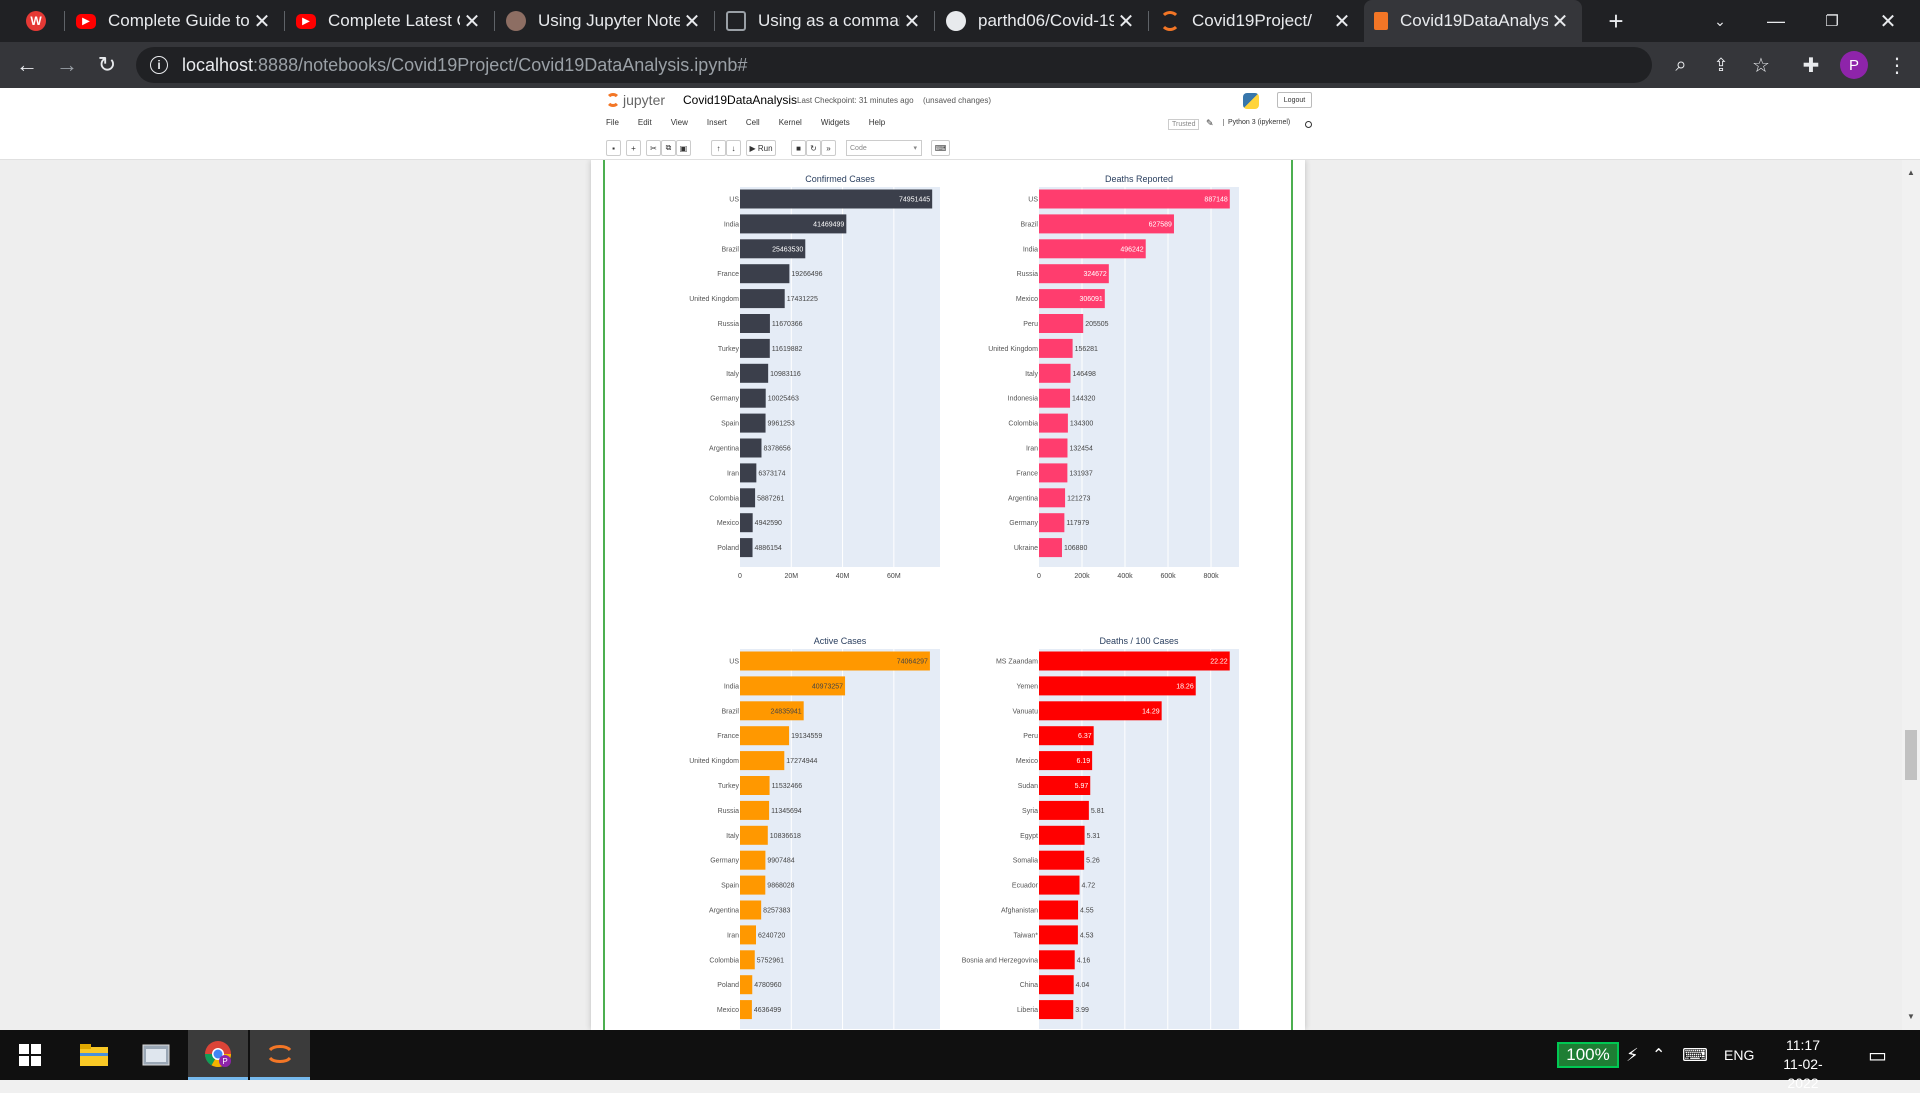  What do you see at coordinates (761, 148) in the screenshot?
I see `run-button: ▶ Run` at bounding box center [761, 148].